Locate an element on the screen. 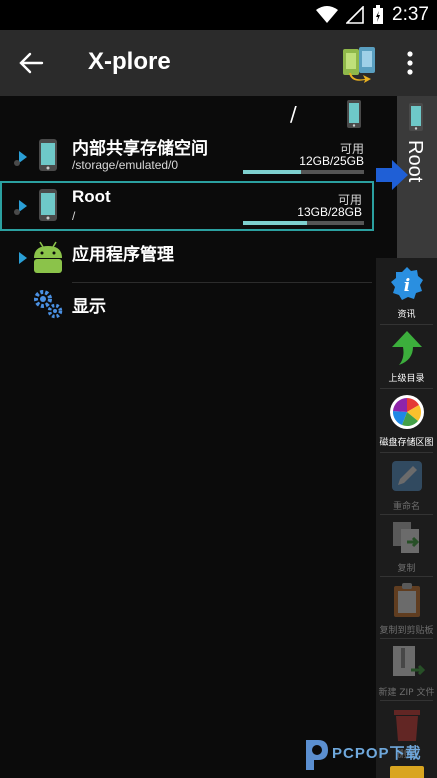 Image resolution: width=437 pixels, height=778 pixels. tool-label: 复制到剪贴板 is located at coordinates (406, 631).